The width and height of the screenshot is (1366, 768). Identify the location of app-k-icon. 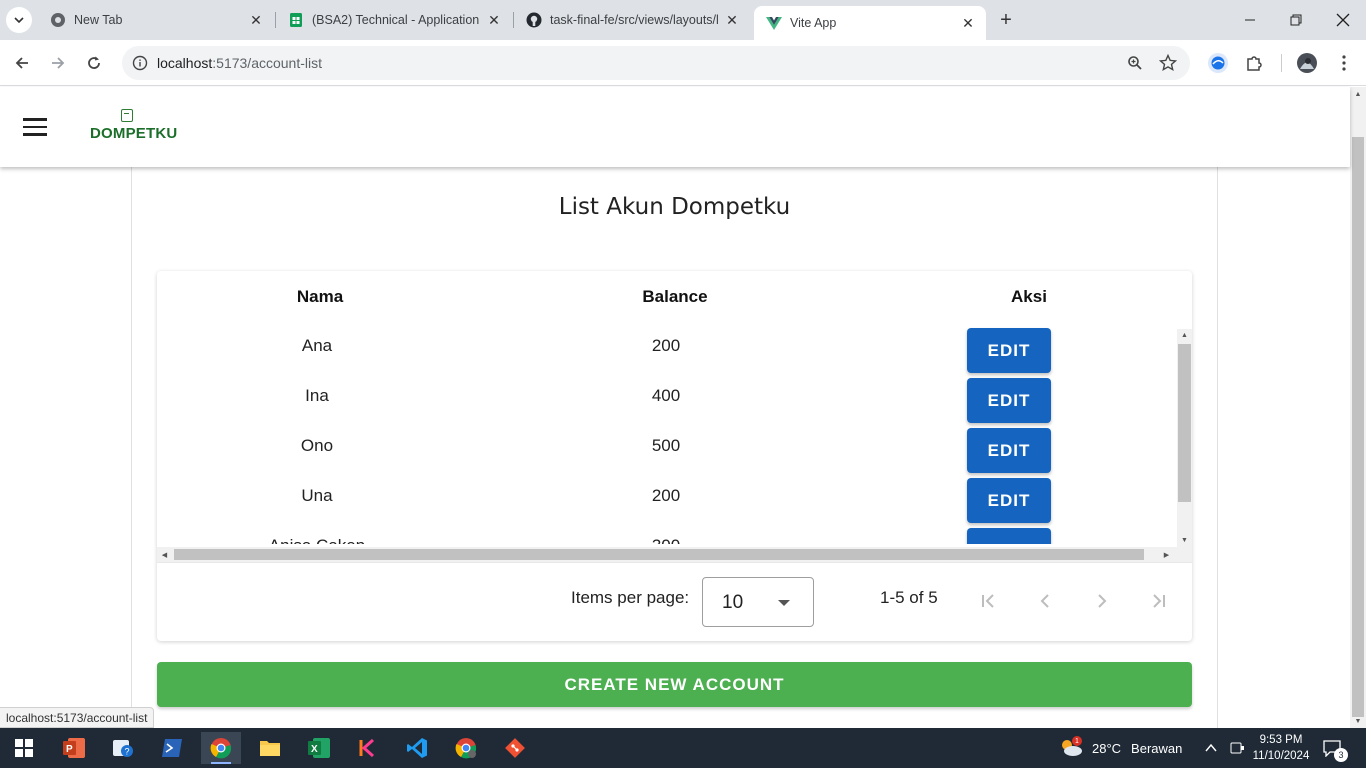
(368, 748).